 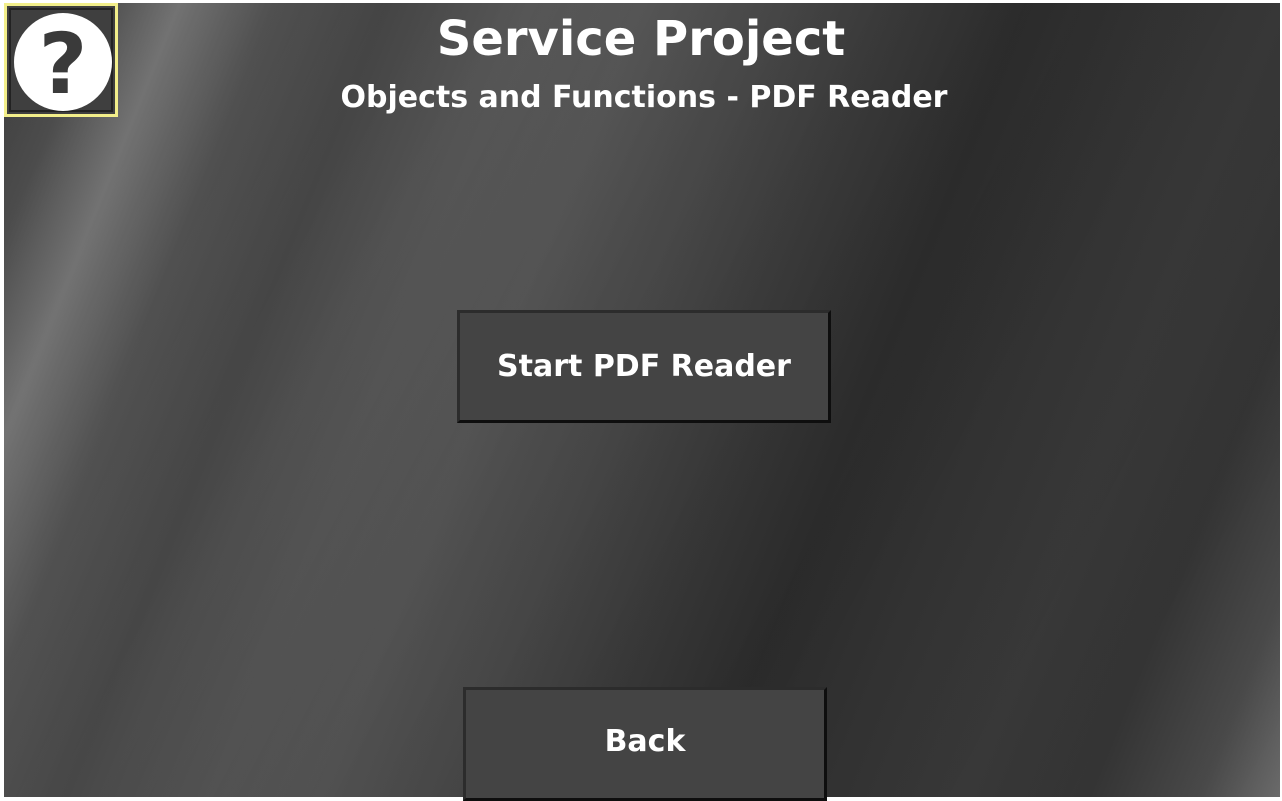 I want to click on back-button: Back, so click(x=645, y=744).